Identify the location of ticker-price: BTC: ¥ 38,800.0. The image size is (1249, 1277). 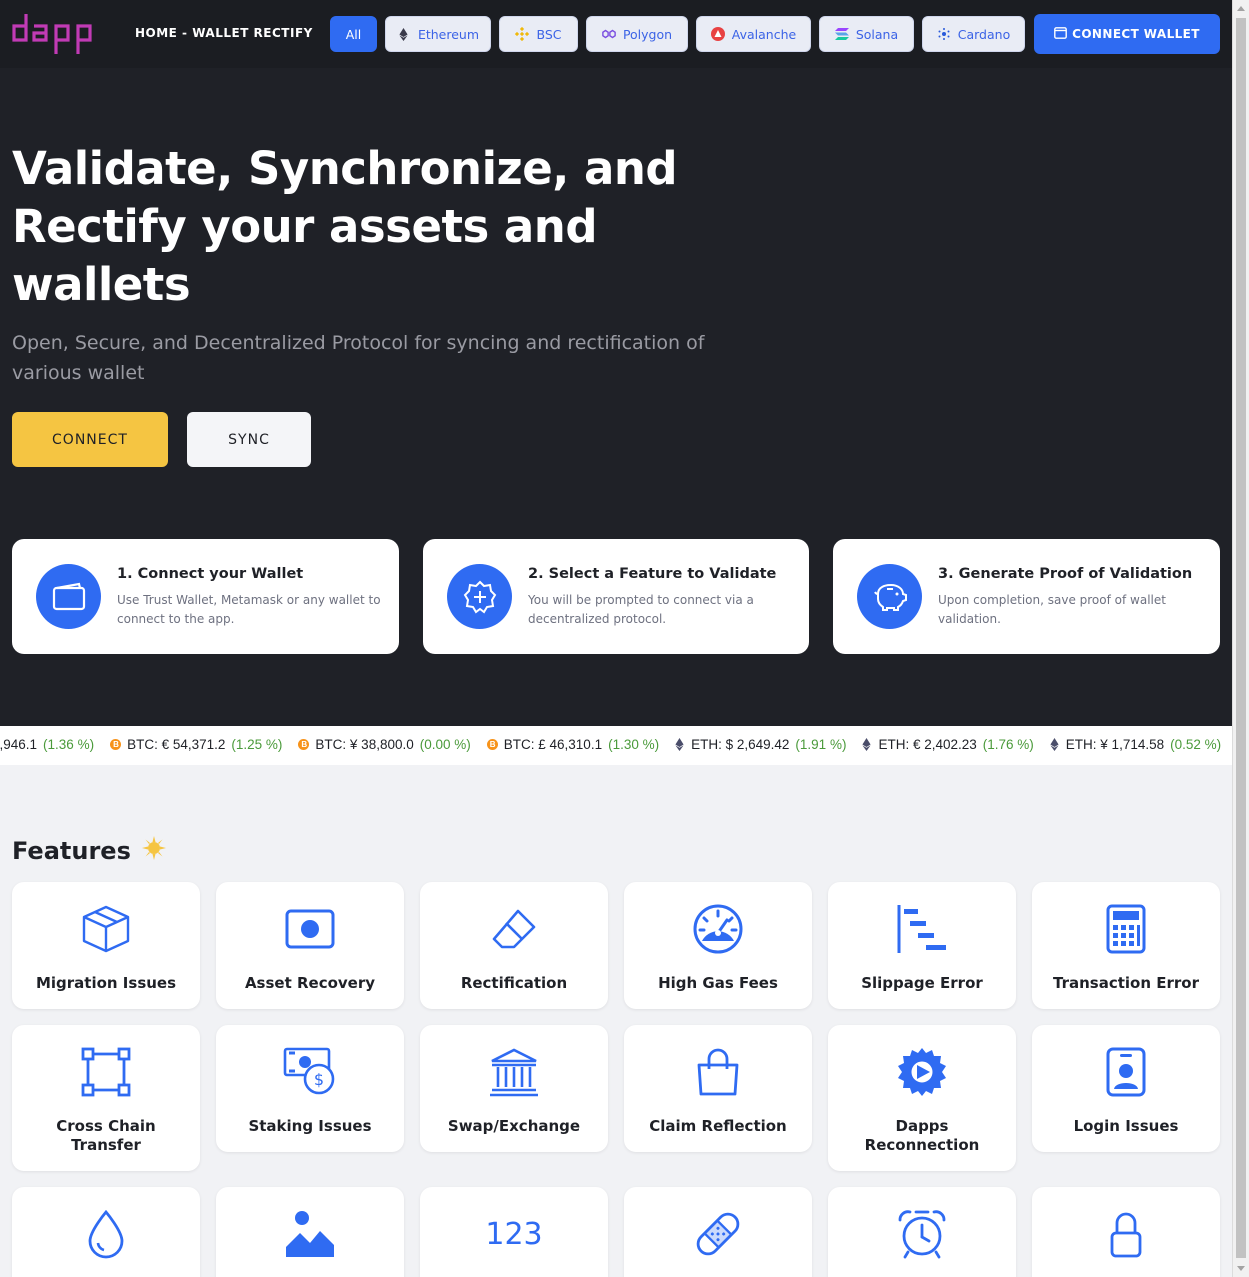
(364, 744).